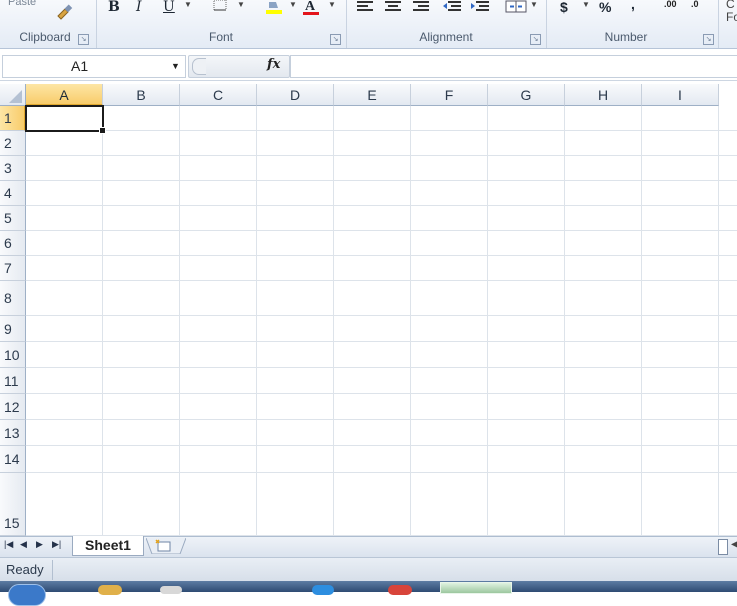 The height and width of the screenshot is (606, 737). Describe the element at coordinates (22, 4) in the screenshot. I see `paste-button-label: Paste` at that location.